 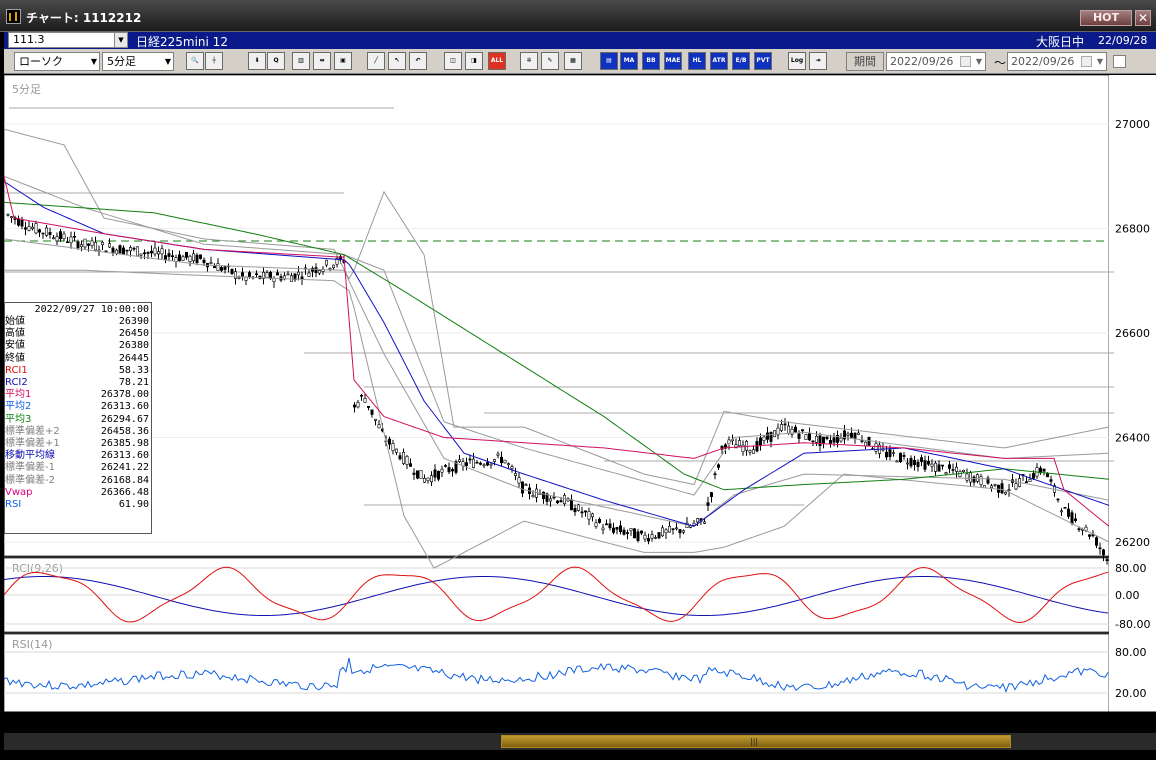 What do you see at coordinates (124, 419) in the screenshot?
I see `data-panel-value: 26294.67` at bounding box center [124, 419].